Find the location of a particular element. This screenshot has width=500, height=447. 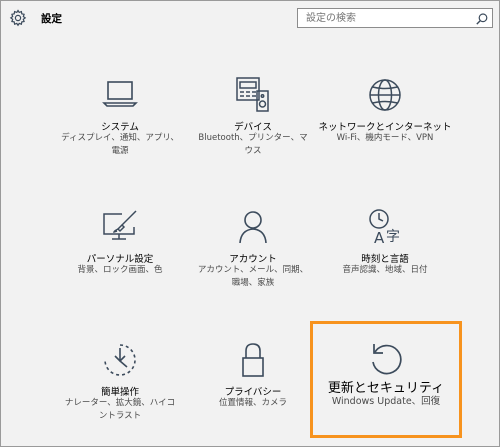

gear-icon is located at coordinates (18, 18).